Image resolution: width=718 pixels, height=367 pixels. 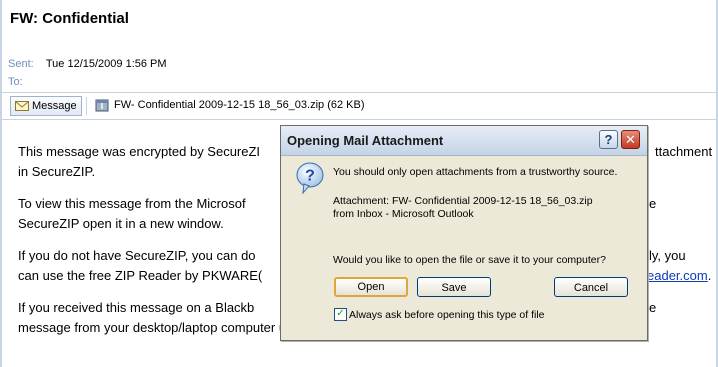 I want to click on open-button: Open, so click(x=371, y=287).